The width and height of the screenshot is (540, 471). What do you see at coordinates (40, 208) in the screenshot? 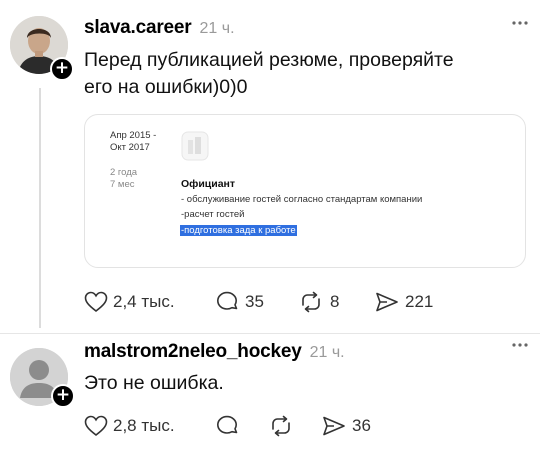
I see `thread-line` at bounding box center [40, 208].